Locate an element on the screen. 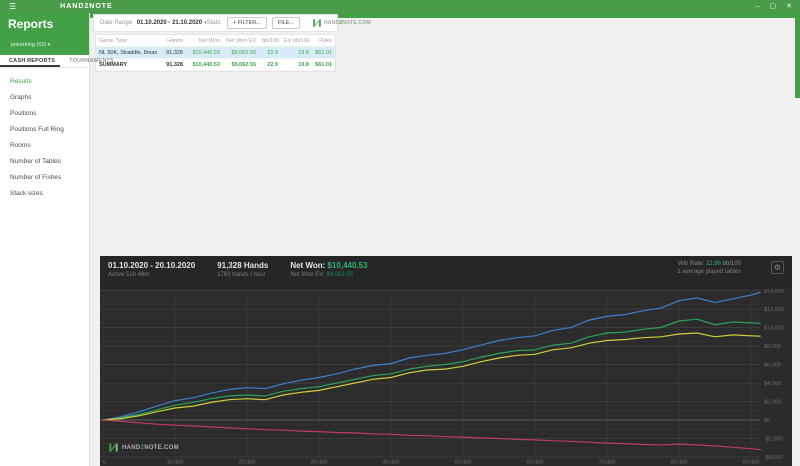  axis-tick-label: 20,000 is located at coordinates (247, 463).